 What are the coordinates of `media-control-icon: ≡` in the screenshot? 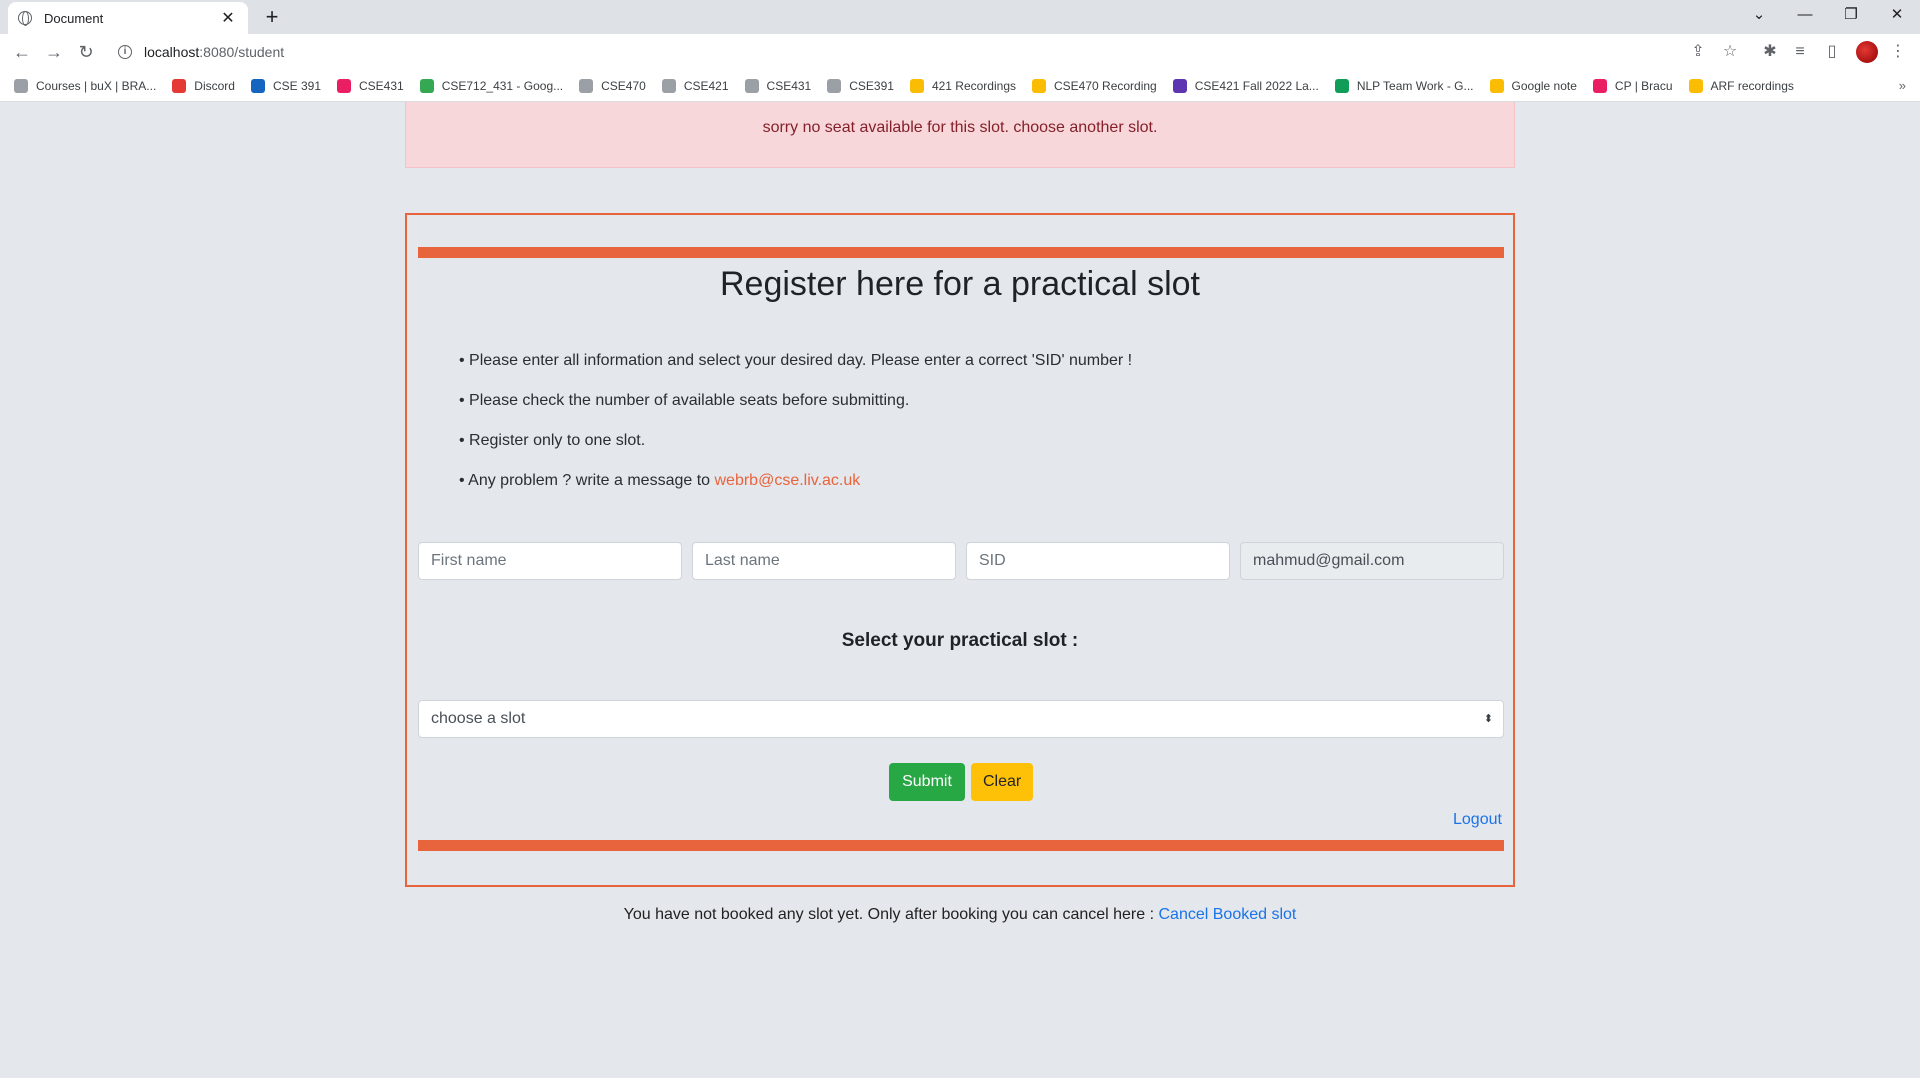 It's located at (1800, 52).